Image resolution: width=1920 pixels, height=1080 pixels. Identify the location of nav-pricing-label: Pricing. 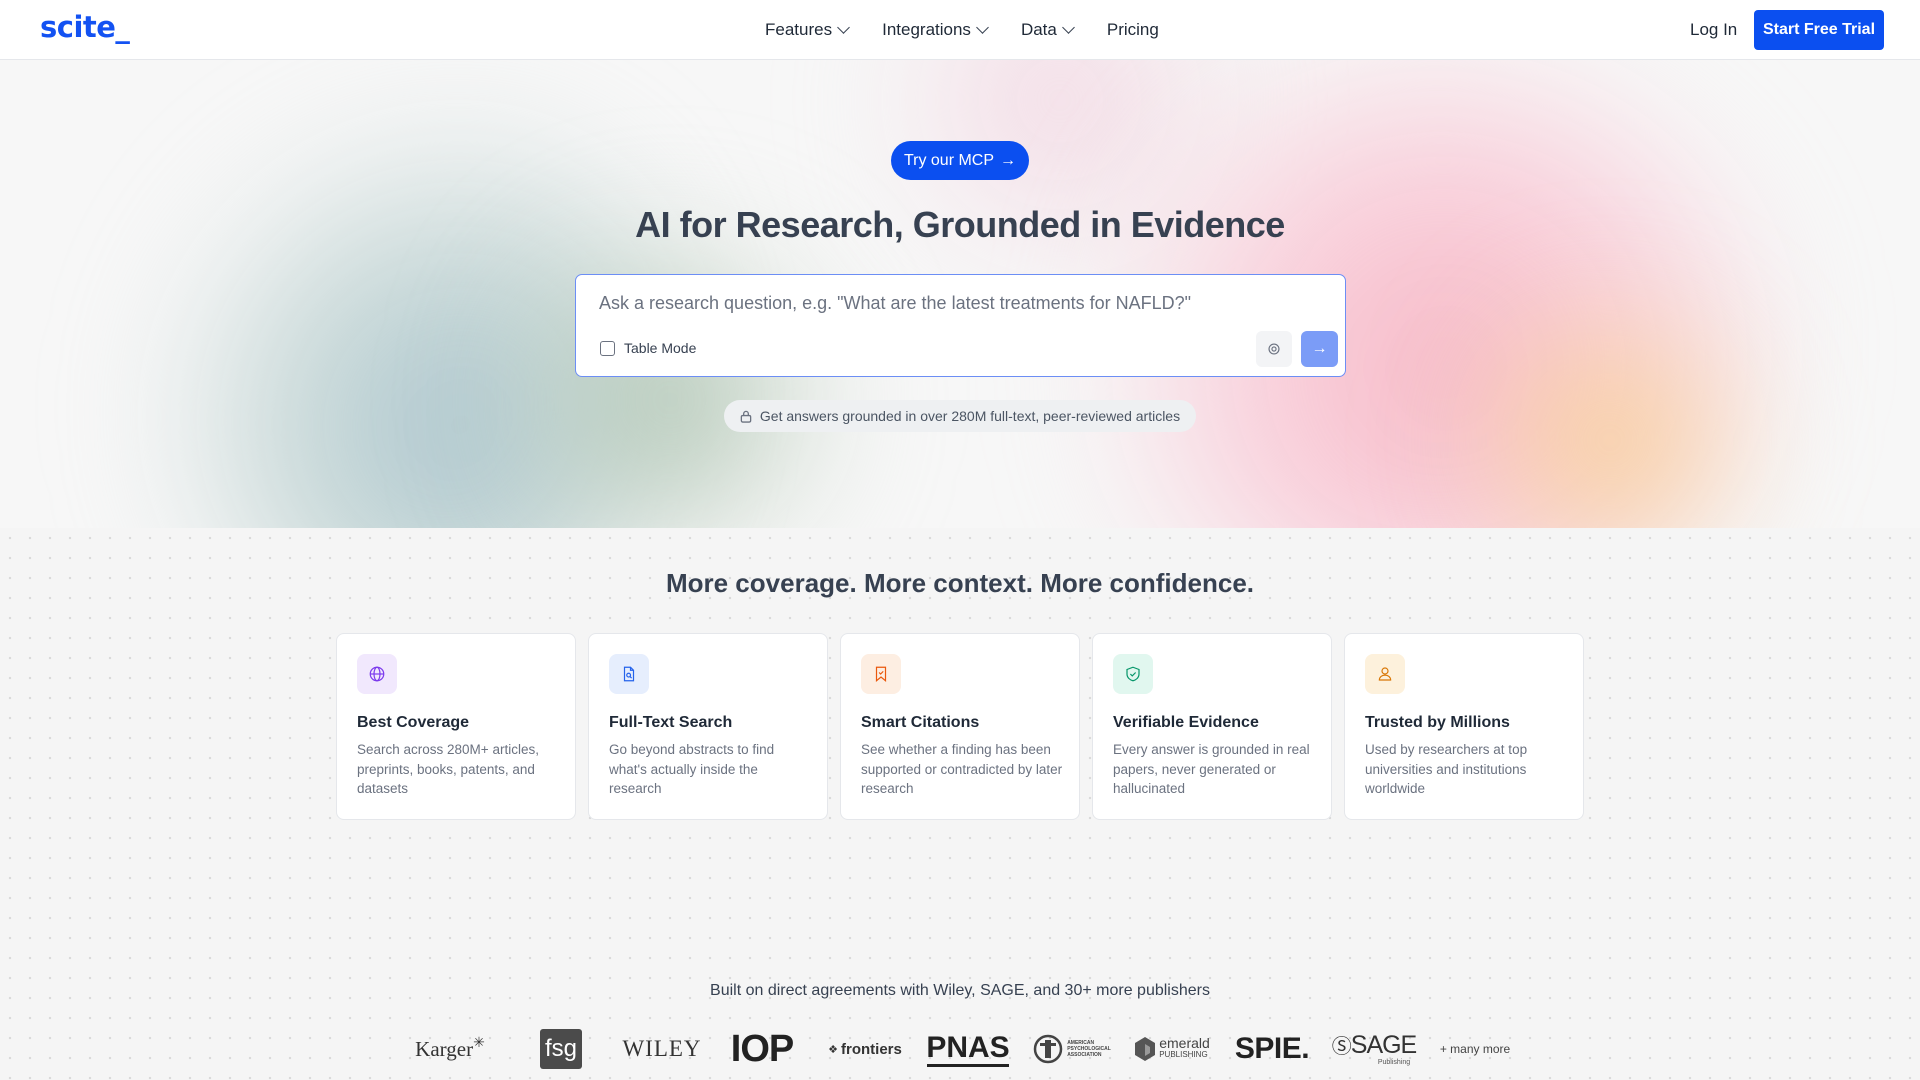
(1132, 29).